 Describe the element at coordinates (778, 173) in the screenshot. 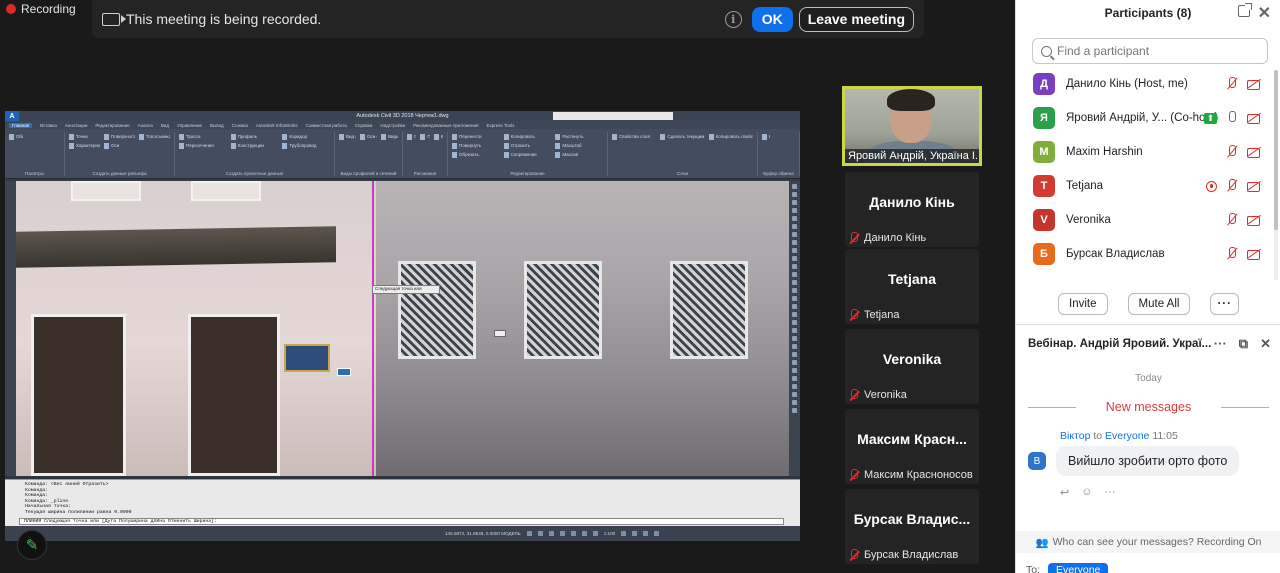

I see `ribbon-panel-title: Буфер обмена` at that location.